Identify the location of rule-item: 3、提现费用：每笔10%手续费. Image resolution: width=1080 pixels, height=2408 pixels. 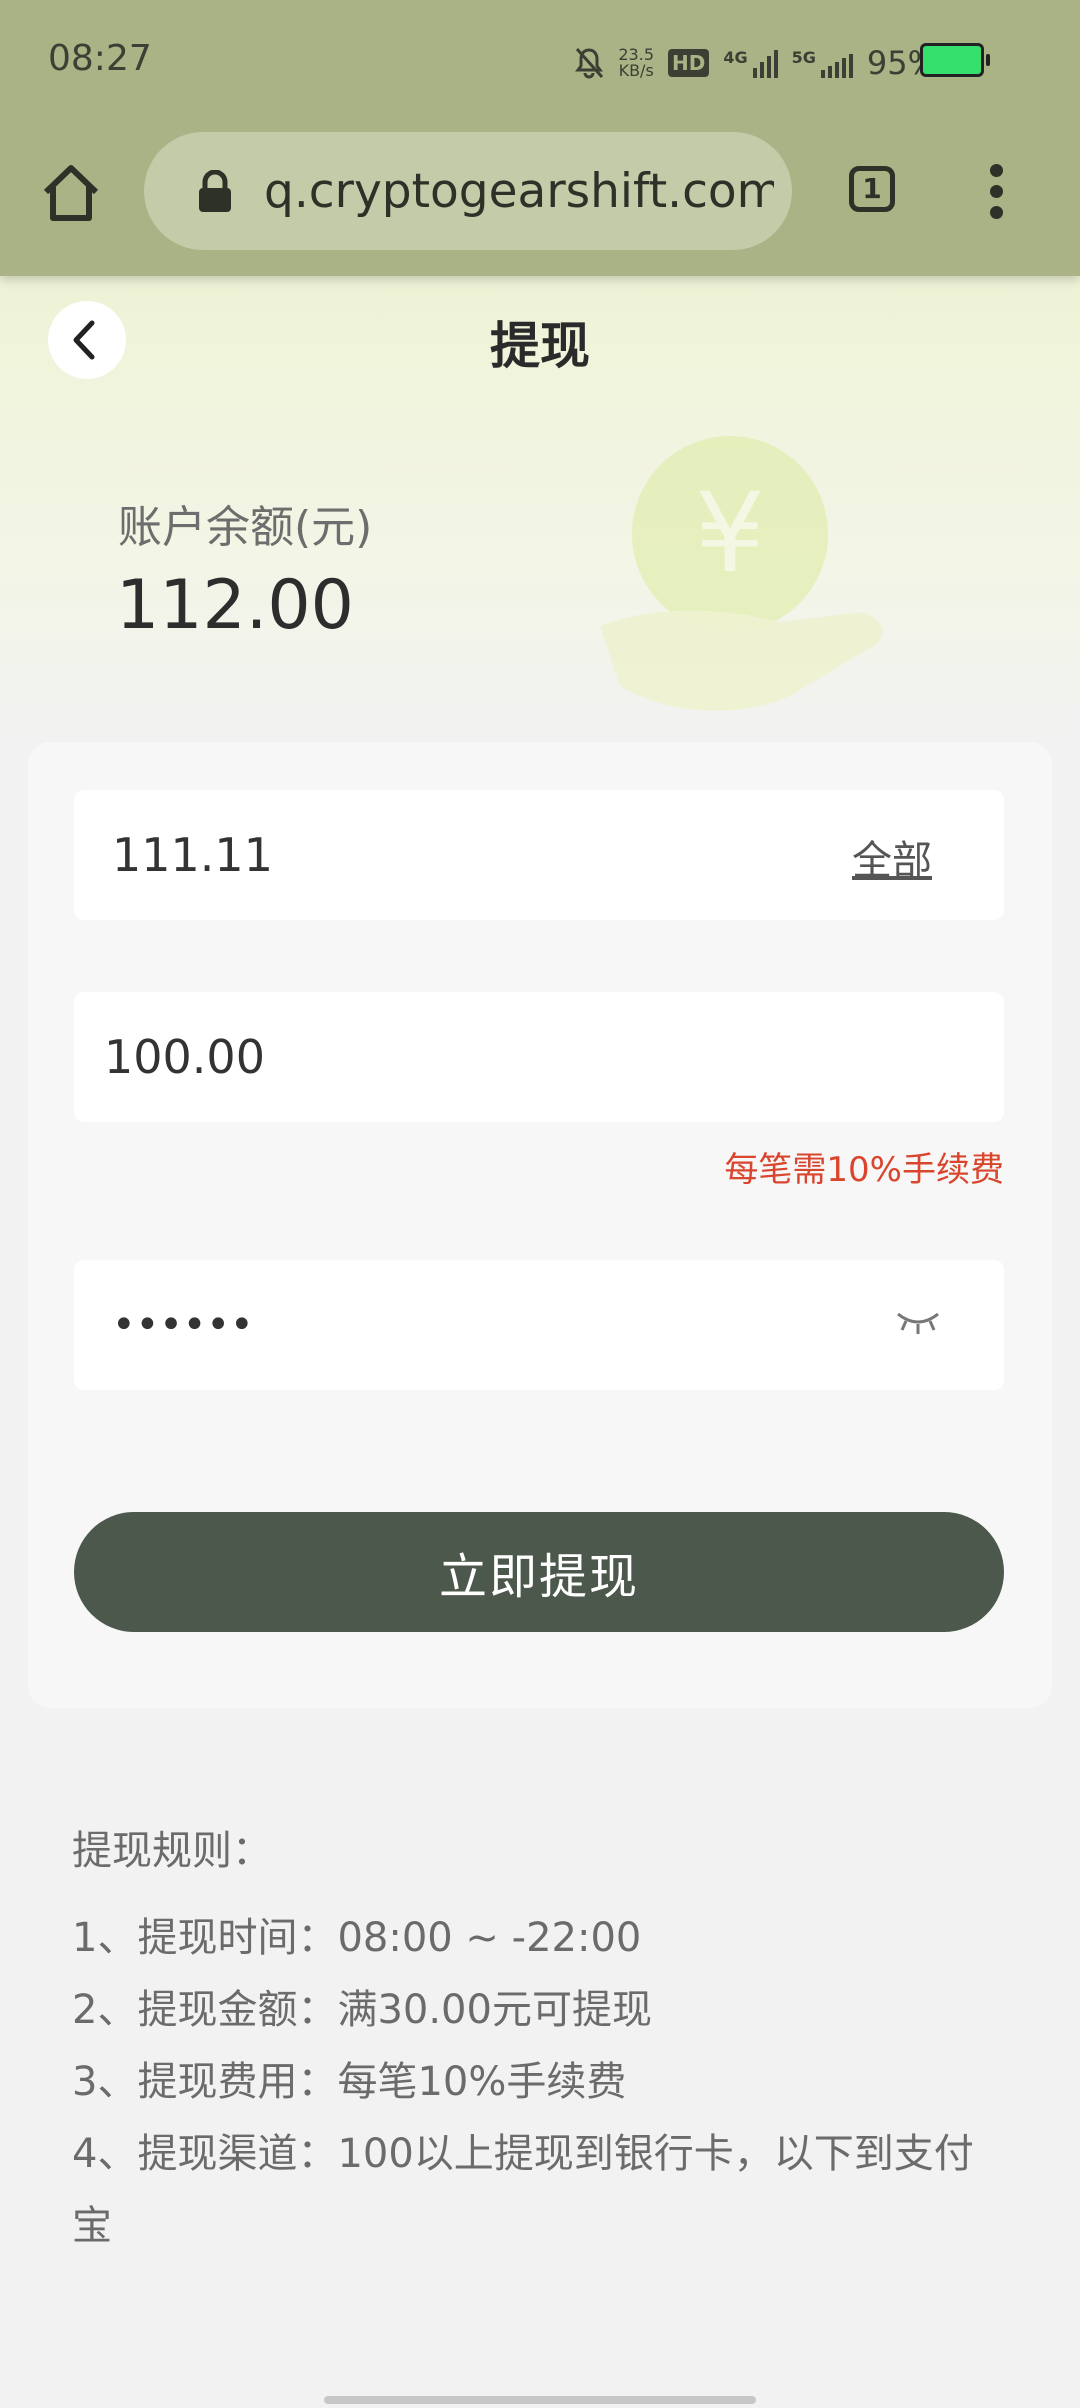
(349, 2082).